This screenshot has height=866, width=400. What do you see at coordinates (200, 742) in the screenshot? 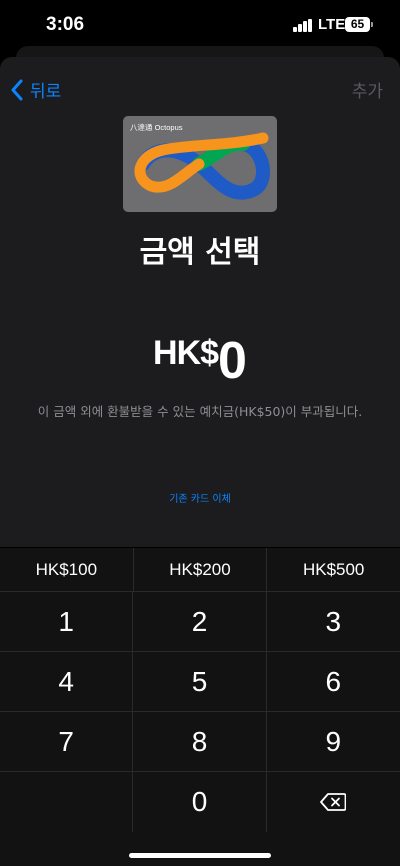
I see `key-8: 8` at bounding box center [200, 742].